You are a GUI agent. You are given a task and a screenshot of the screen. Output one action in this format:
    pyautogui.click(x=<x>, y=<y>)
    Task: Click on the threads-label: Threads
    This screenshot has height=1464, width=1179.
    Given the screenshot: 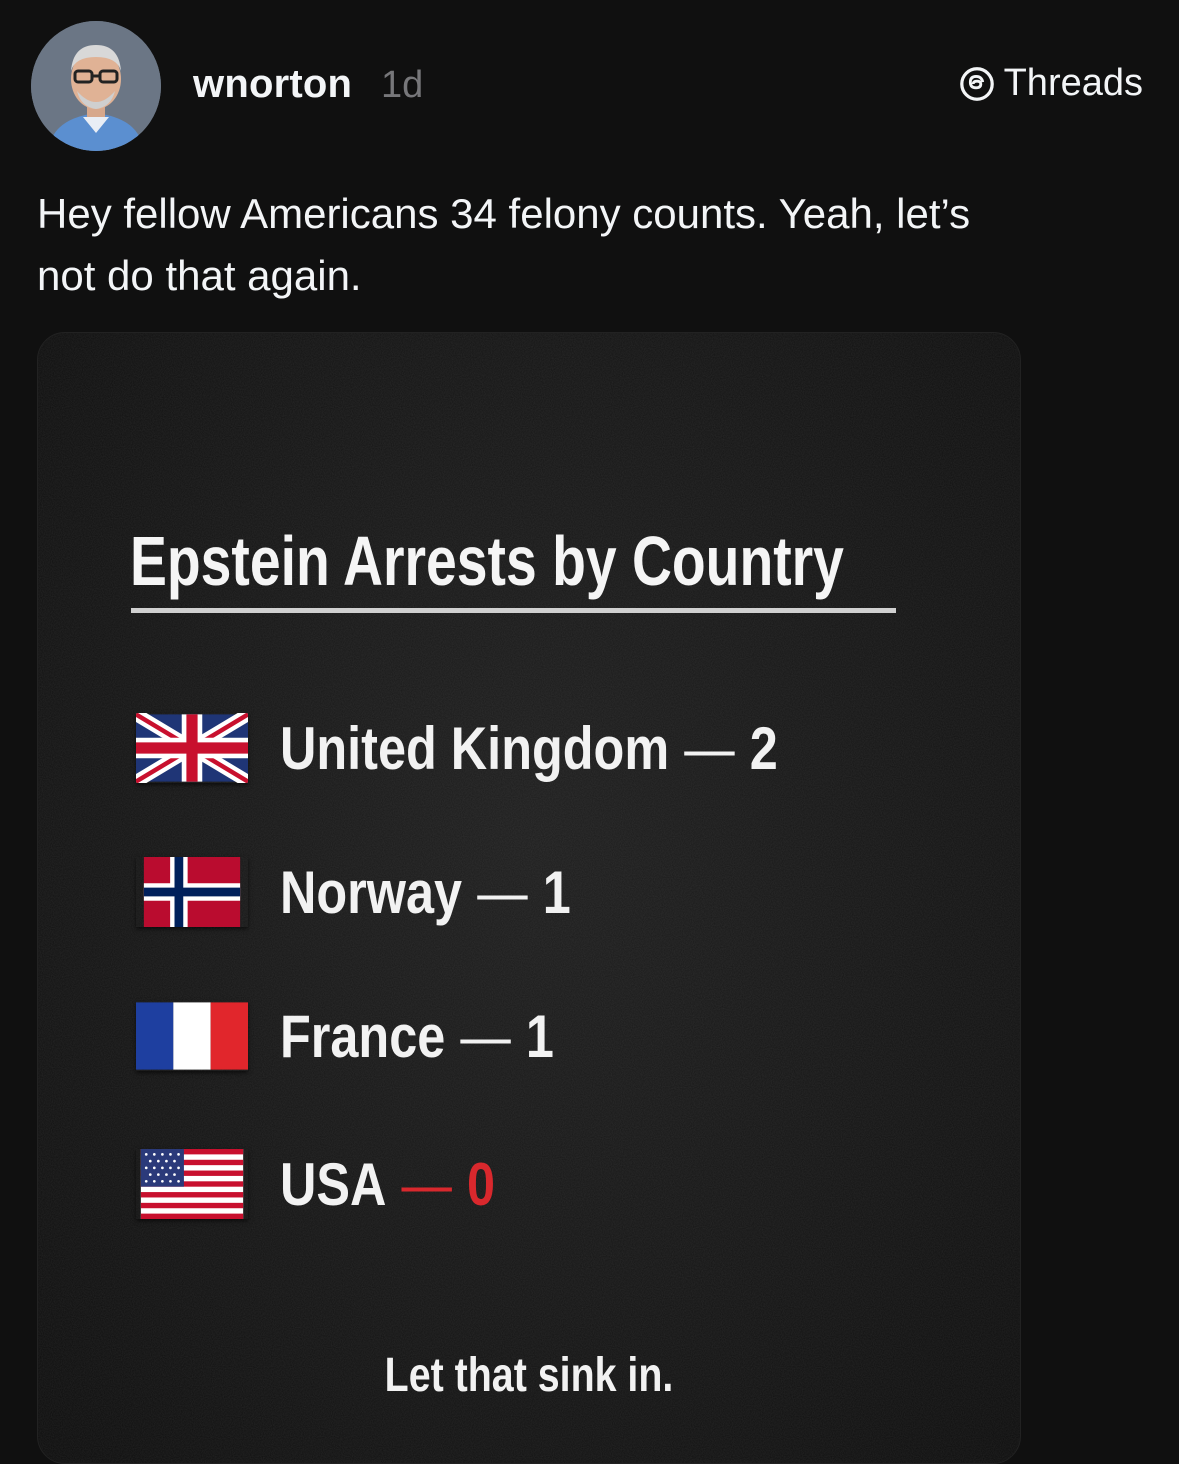 What is the action you would take?
    pyautogui.click(x=1073, y=83)
    